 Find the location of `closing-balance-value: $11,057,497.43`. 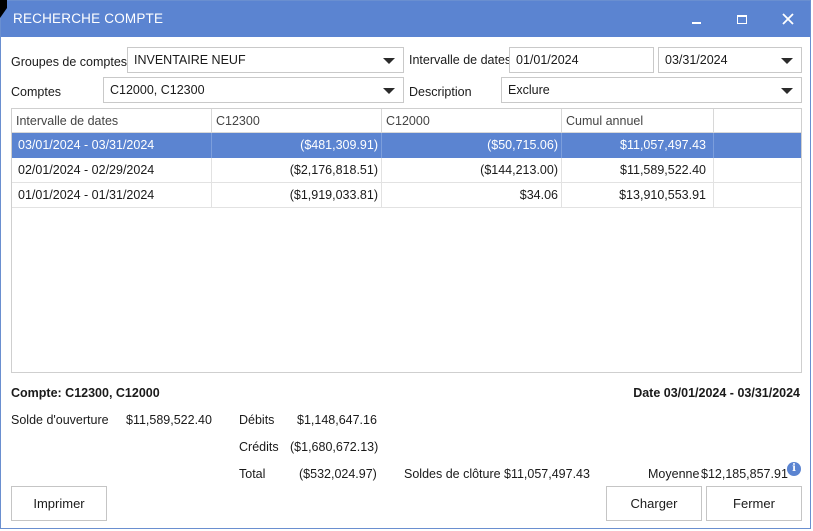

closing-balance-value: $11,057,497.43 is located at coordinates (547, 474).